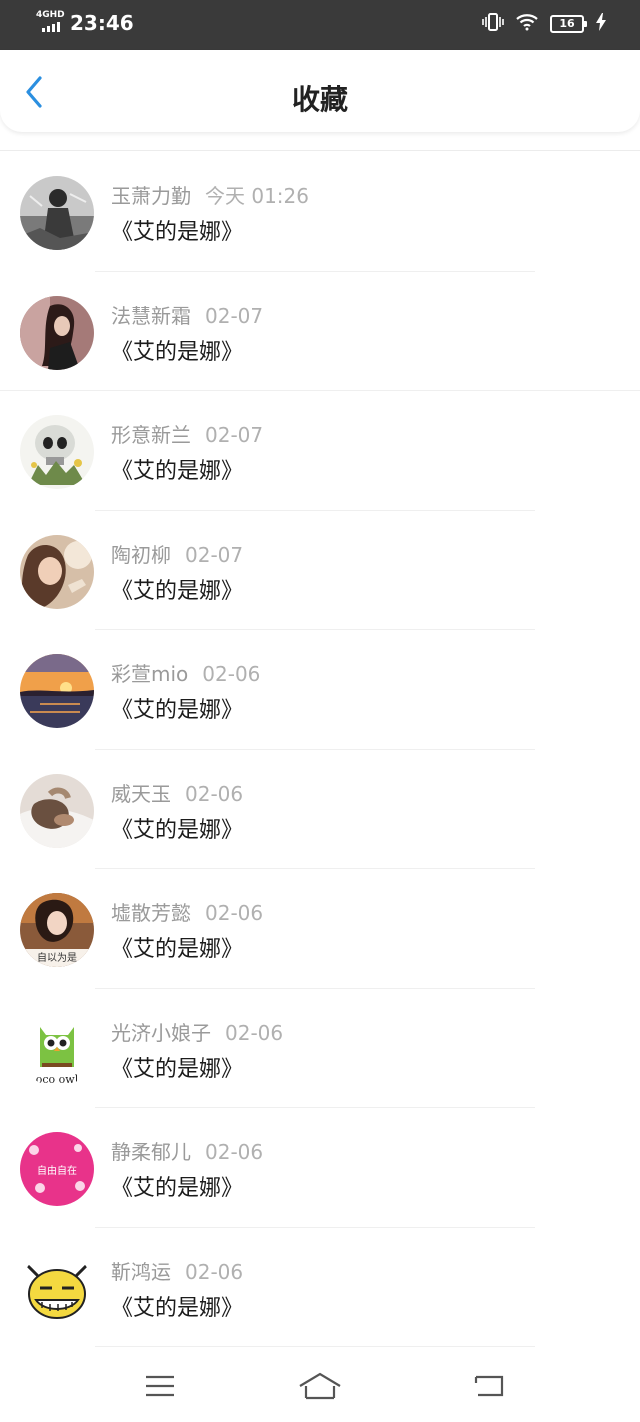 The height and width of the screenshot is (1422, 640). I want to click on status-left: 4GHD 23:46, so click(85, 23).